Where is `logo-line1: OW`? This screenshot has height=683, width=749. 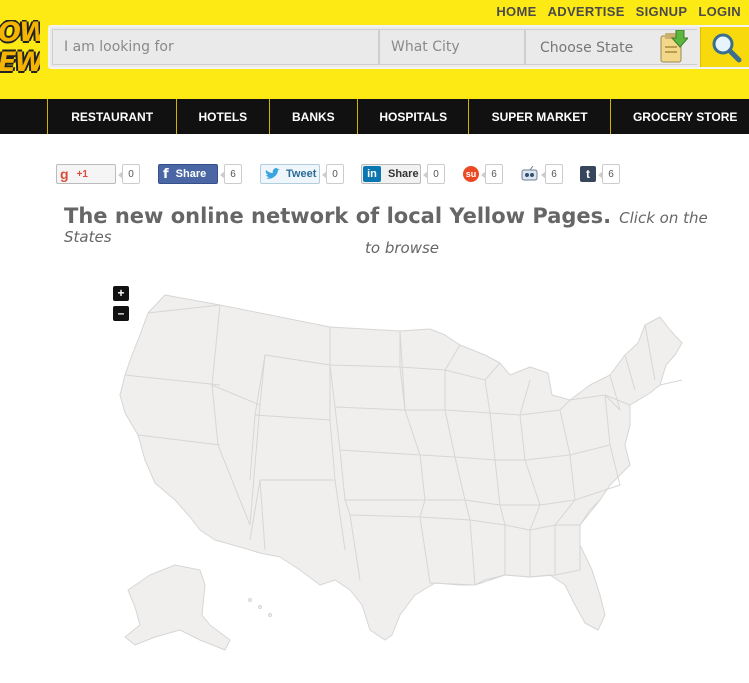
logo-line1: OW is located at coordinates (20, 34).